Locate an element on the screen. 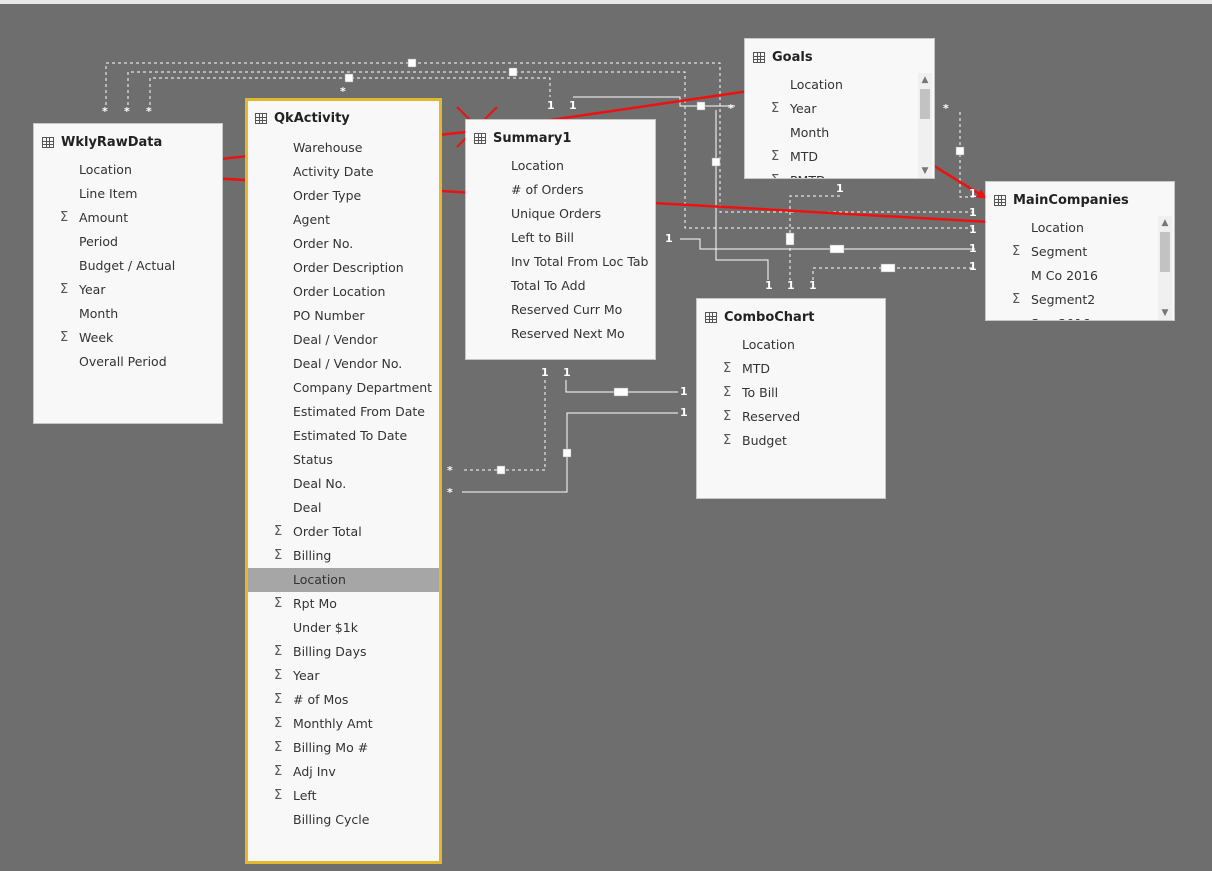 This screenshot has width=1212, height=871. field-name: Estimated To Date is located at coordinates (350, 435).